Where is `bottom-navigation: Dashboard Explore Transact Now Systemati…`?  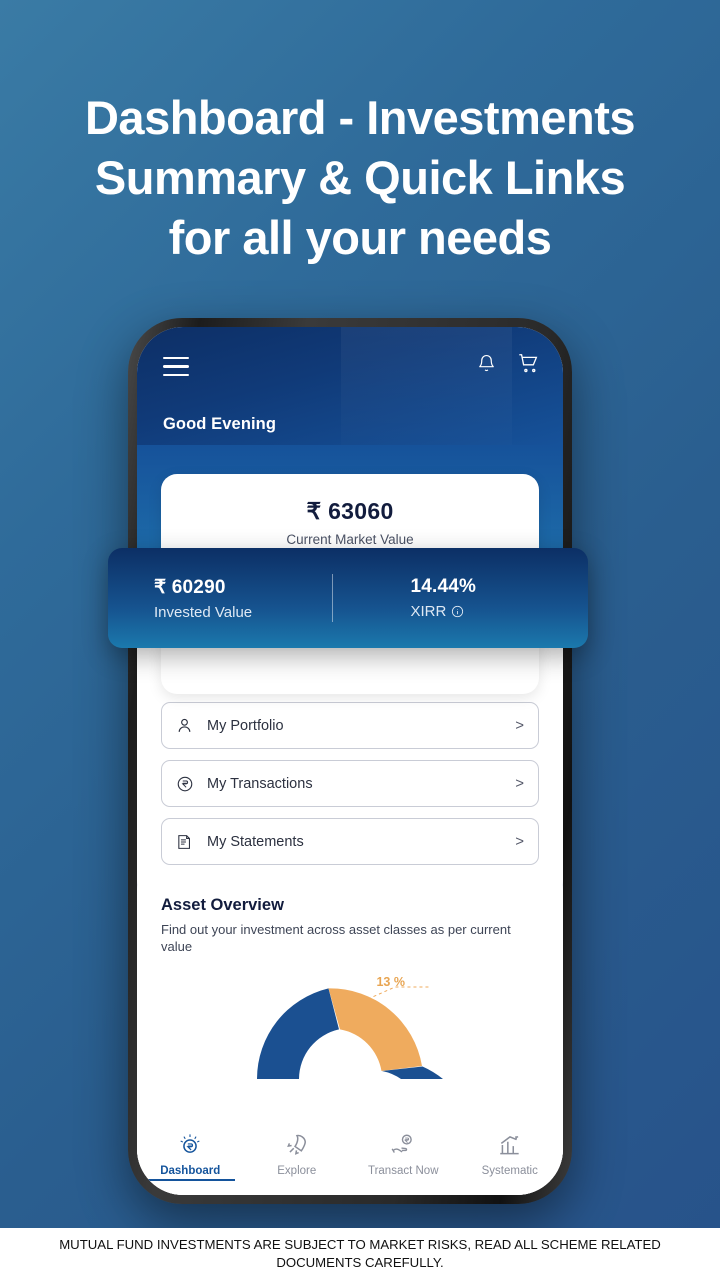
bottom-navigation: Dashboard Explore Transact Now Systemati… is located at coordinates (350, 1159).